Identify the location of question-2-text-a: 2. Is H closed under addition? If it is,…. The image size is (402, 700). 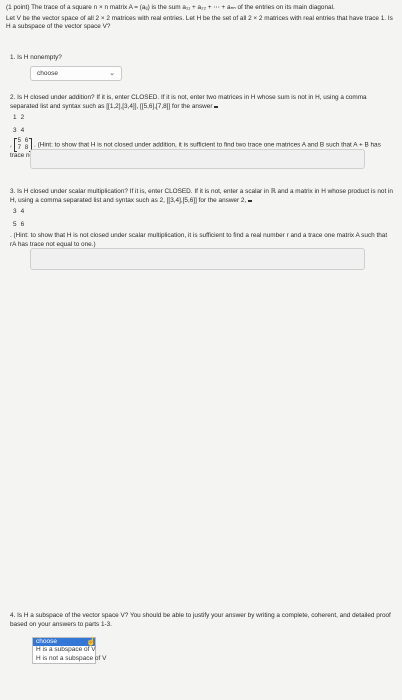
(188, 102).